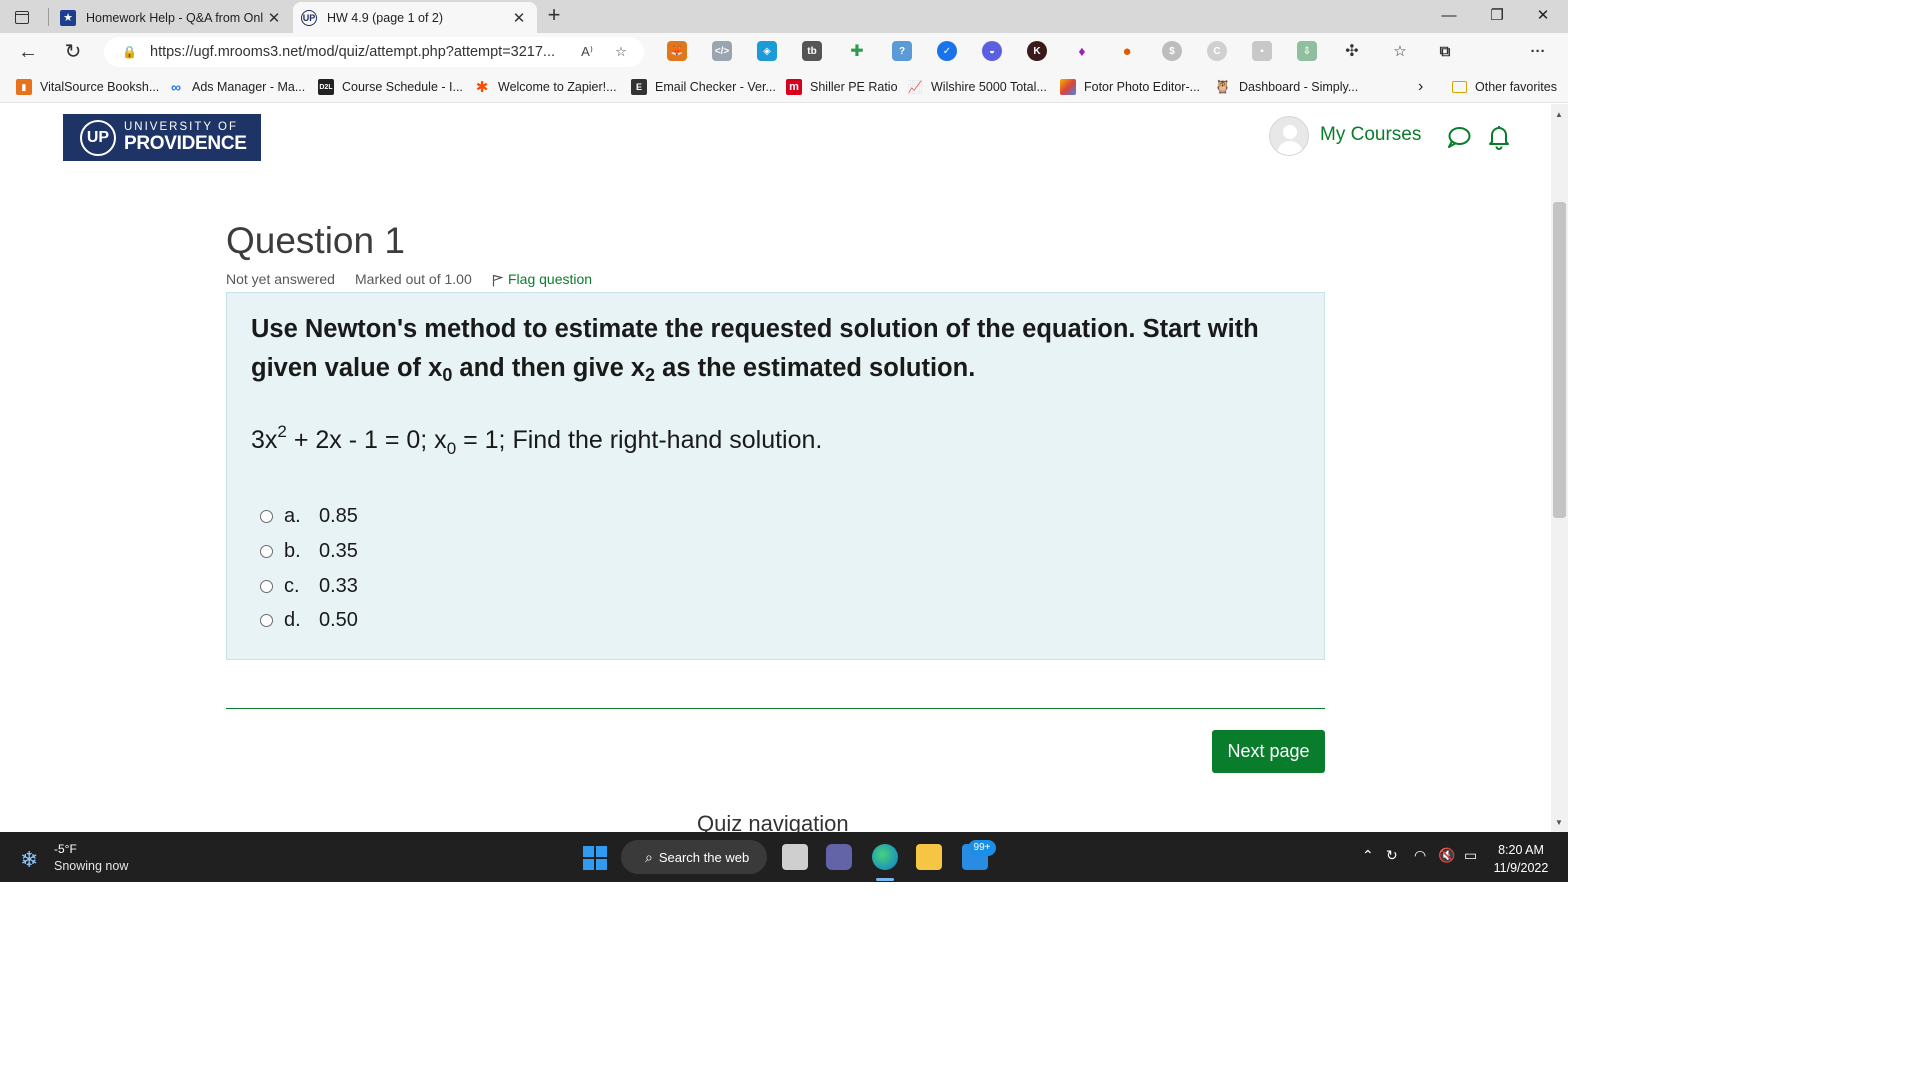 This screenshot has width=1920, height=1080. Describe the element at coordinates (587, 52) in the screenshot. I see `read-aloud-icon: A⁾` at that location.